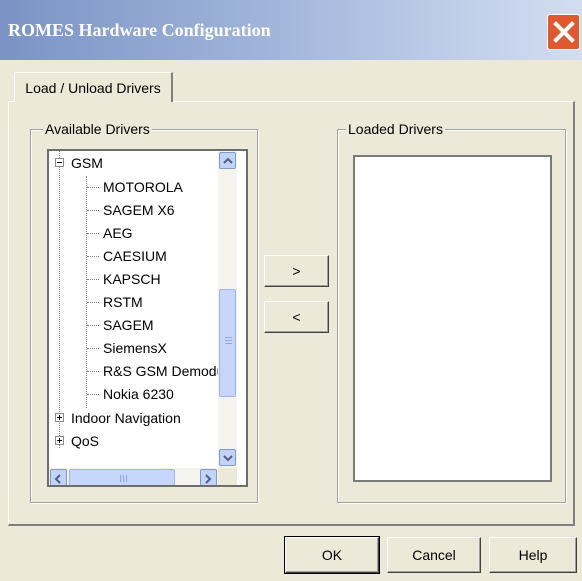  I want to click on chevron-up-icon, so click(228, 160).